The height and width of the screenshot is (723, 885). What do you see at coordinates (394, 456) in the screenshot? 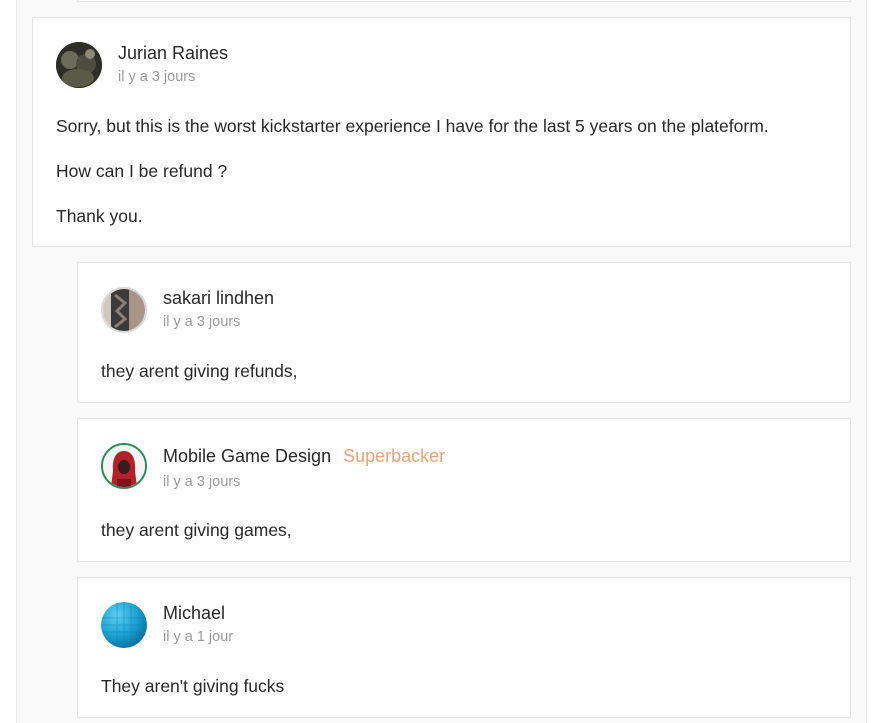
I see `superbacker-badge: Superbacker` at bounding box center [394, 456].